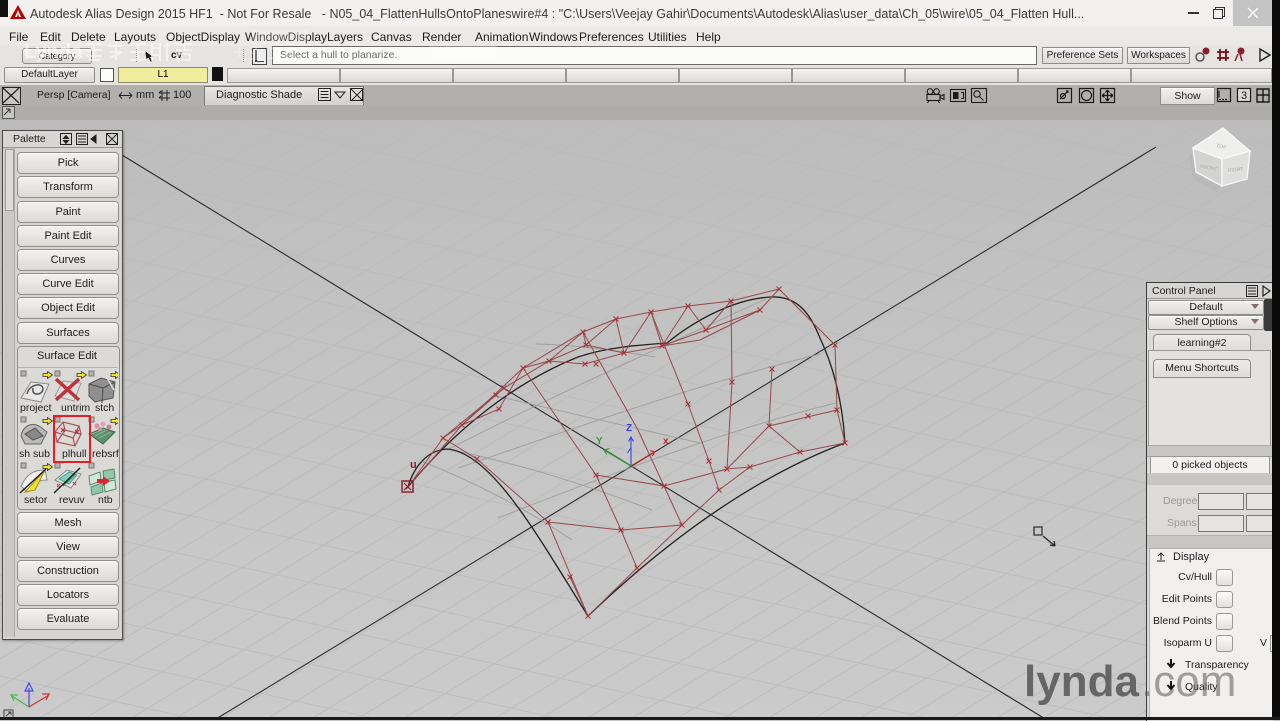 This screenshot has width=1280, height=721. Describe the element at coordinates (53, 52) in the screenshot. I see `svg-text: Lynda` at that location.